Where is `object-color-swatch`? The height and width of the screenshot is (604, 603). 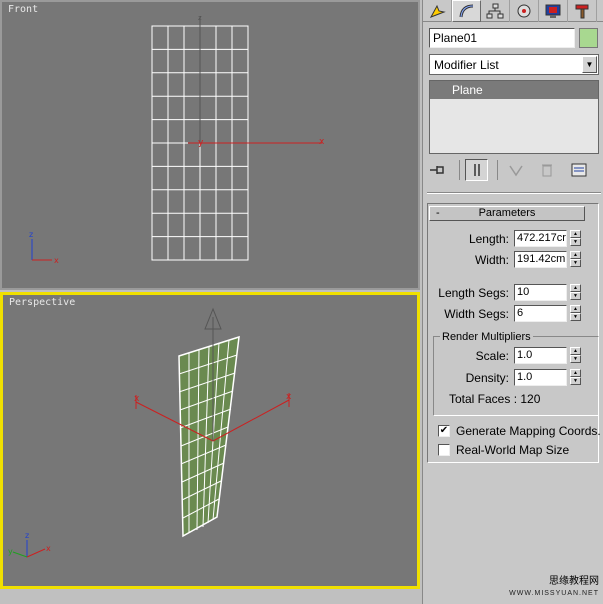
object-color-swatch is located at coordinates (588, 38).